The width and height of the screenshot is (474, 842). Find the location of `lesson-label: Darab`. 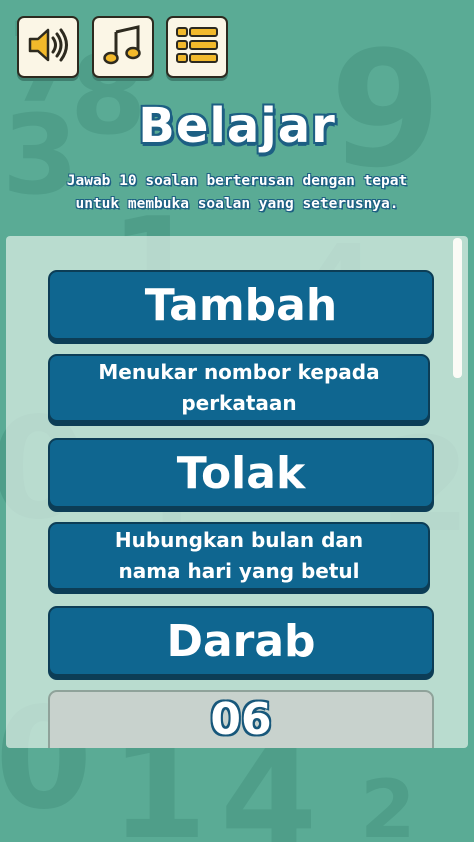

lesson-label: Darab is located at coordinates (241, 641).